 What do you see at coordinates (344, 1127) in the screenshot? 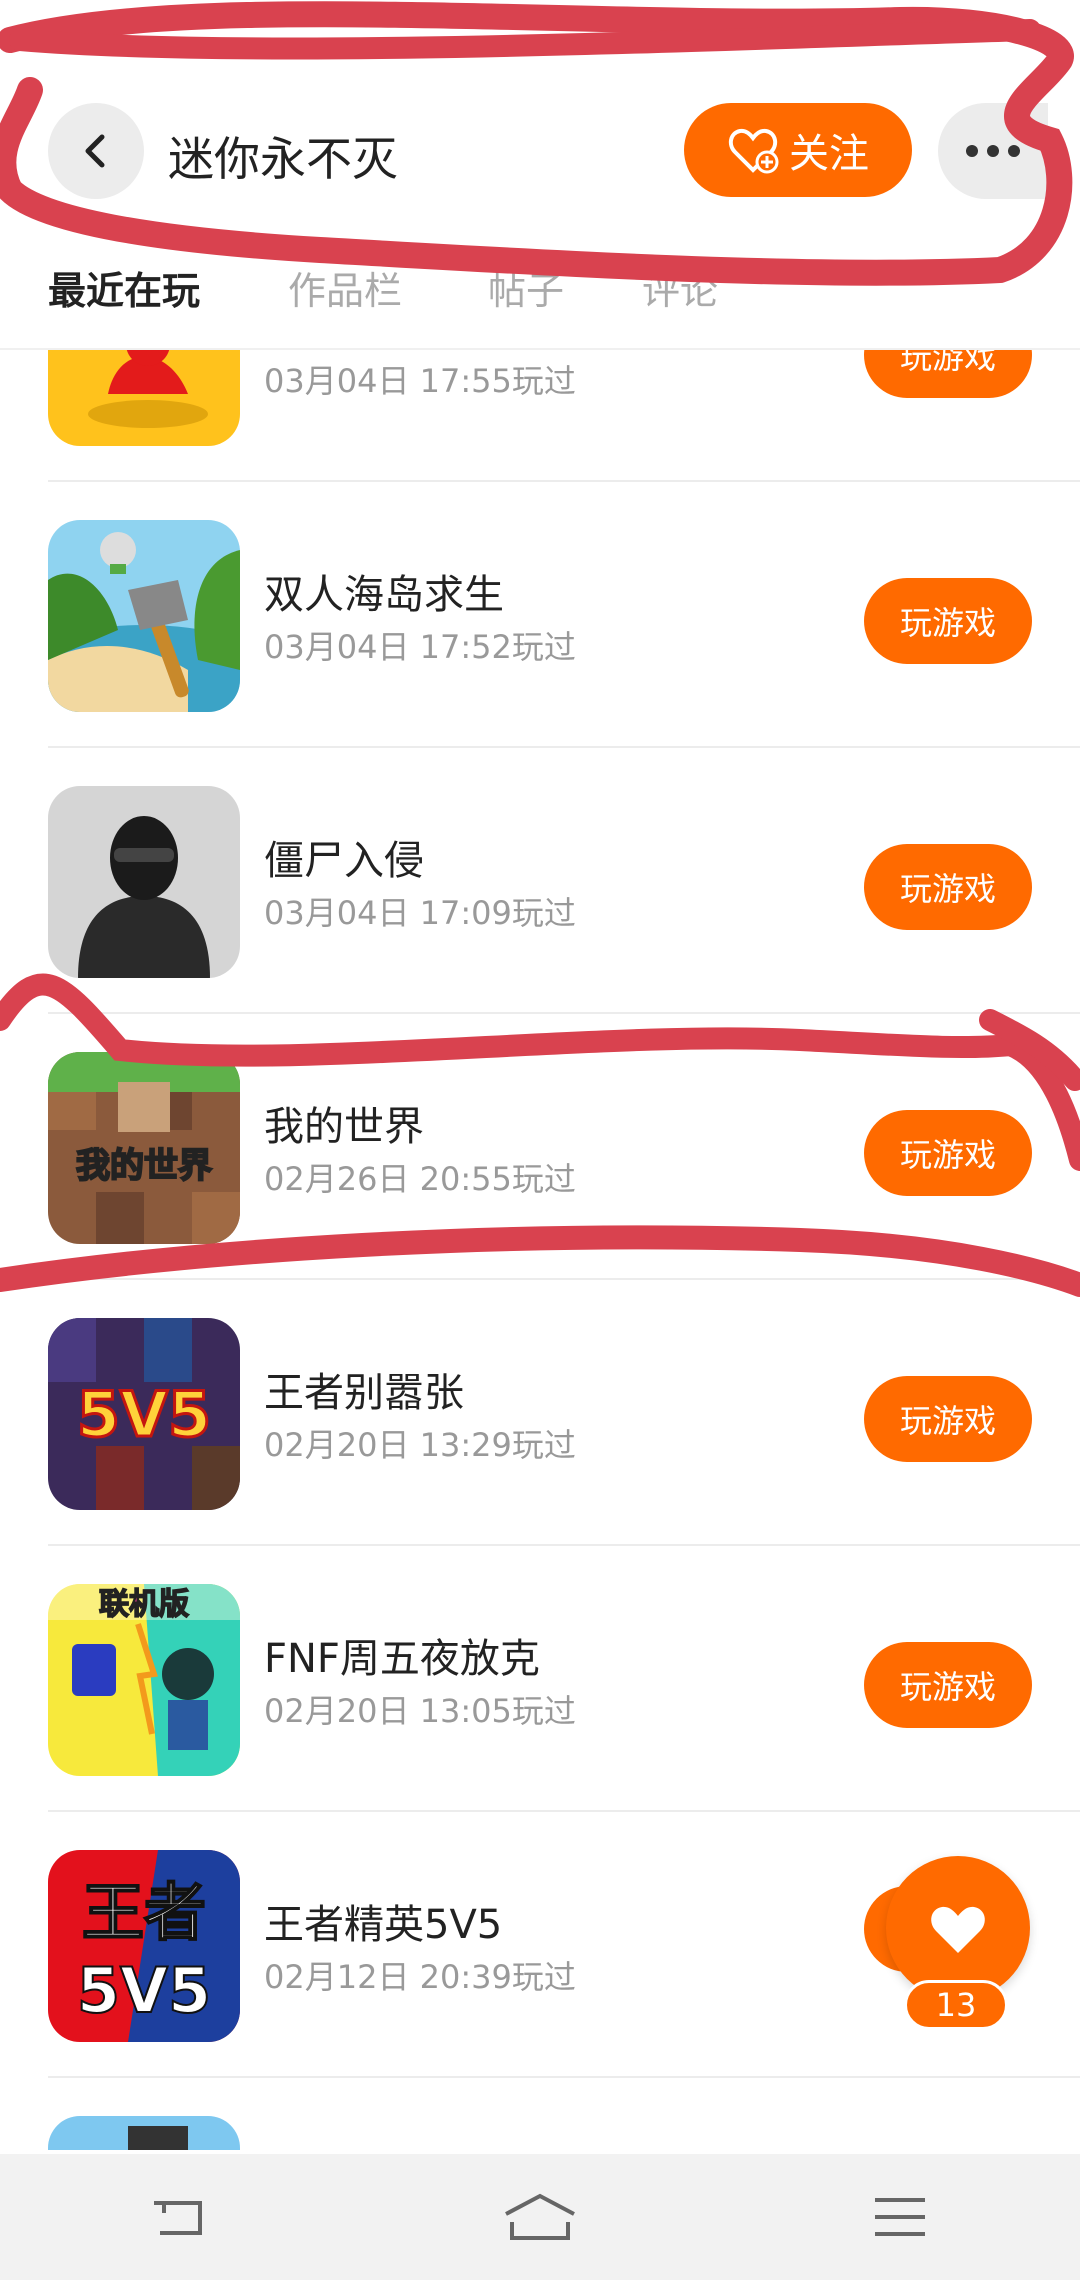
I see `game-name: 我的世界` at bounding box center [344, 1127].